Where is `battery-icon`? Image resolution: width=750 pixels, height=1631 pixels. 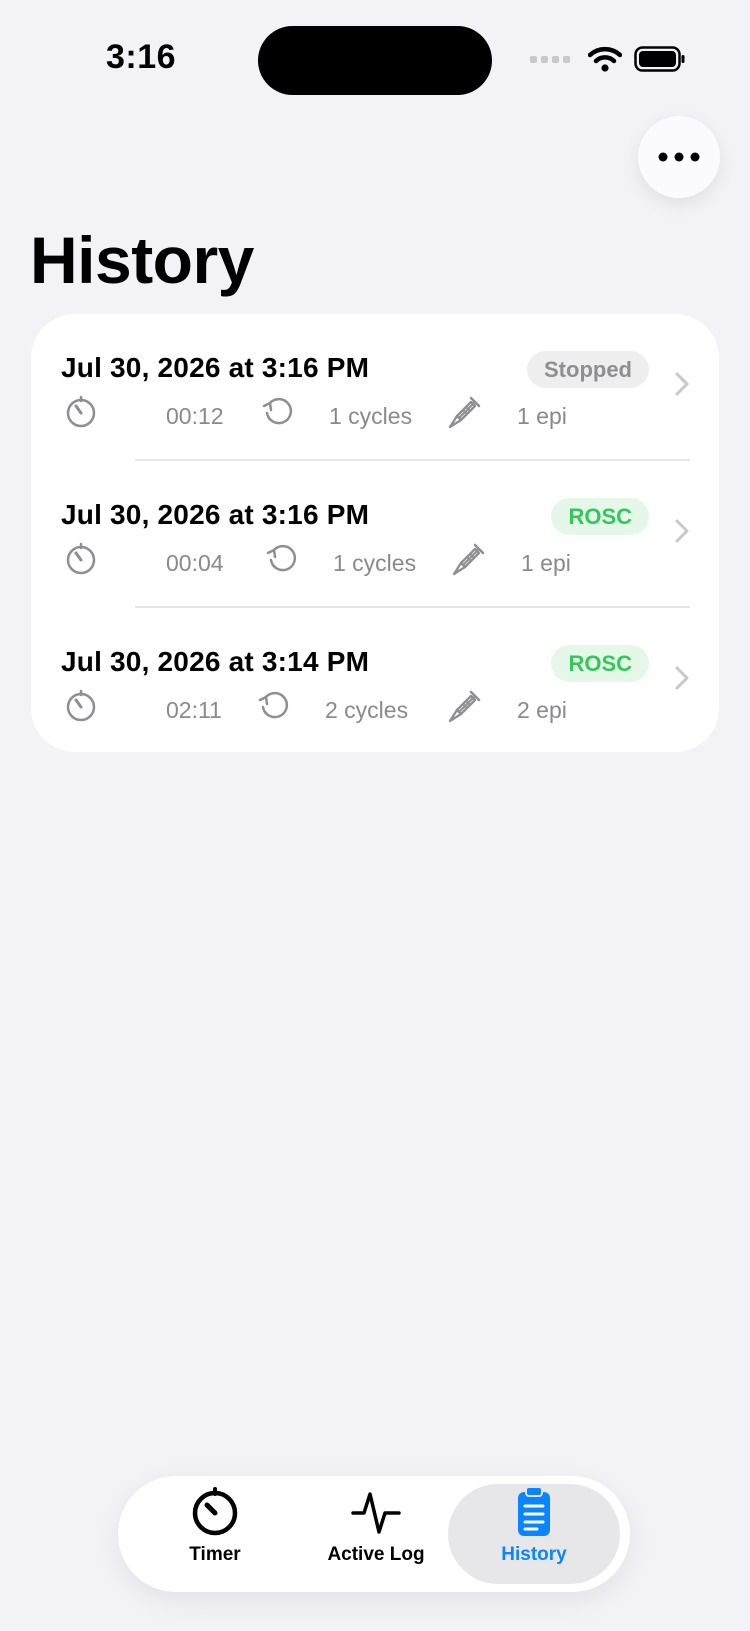
battery-icon is located at coordinates (659, 59).